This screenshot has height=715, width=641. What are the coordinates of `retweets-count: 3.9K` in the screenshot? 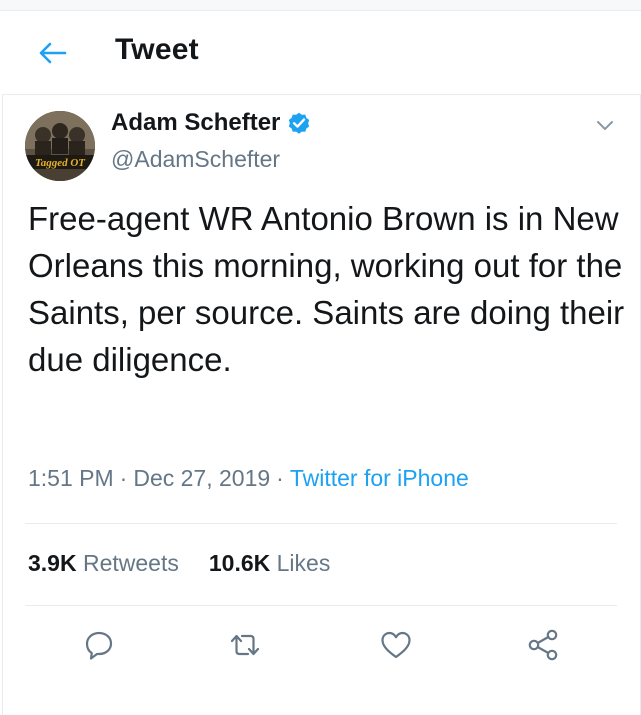 It's located at (52, 563).